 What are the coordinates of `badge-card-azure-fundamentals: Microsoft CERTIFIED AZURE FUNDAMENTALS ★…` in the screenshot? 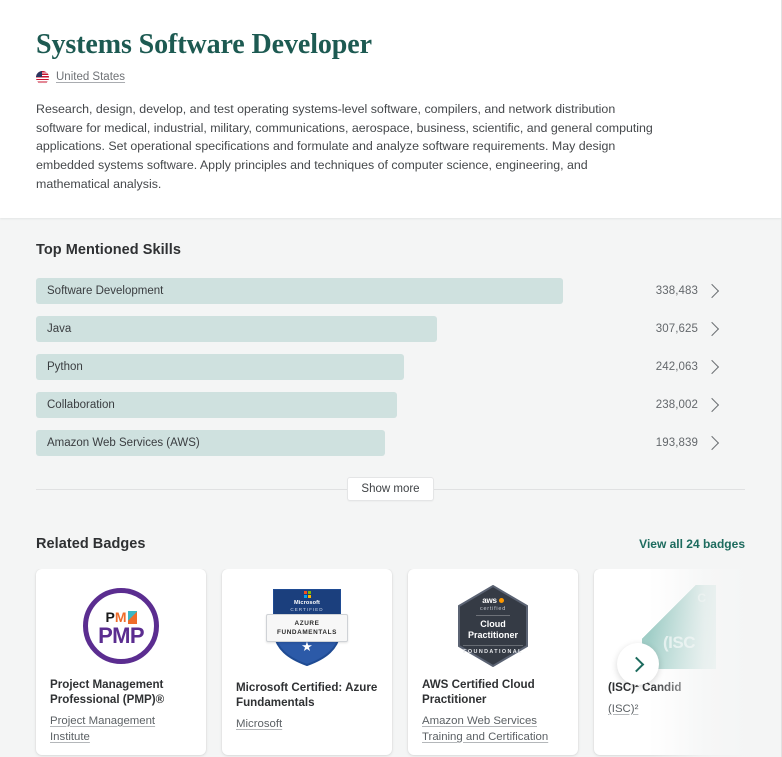 It's located at (307, 662).